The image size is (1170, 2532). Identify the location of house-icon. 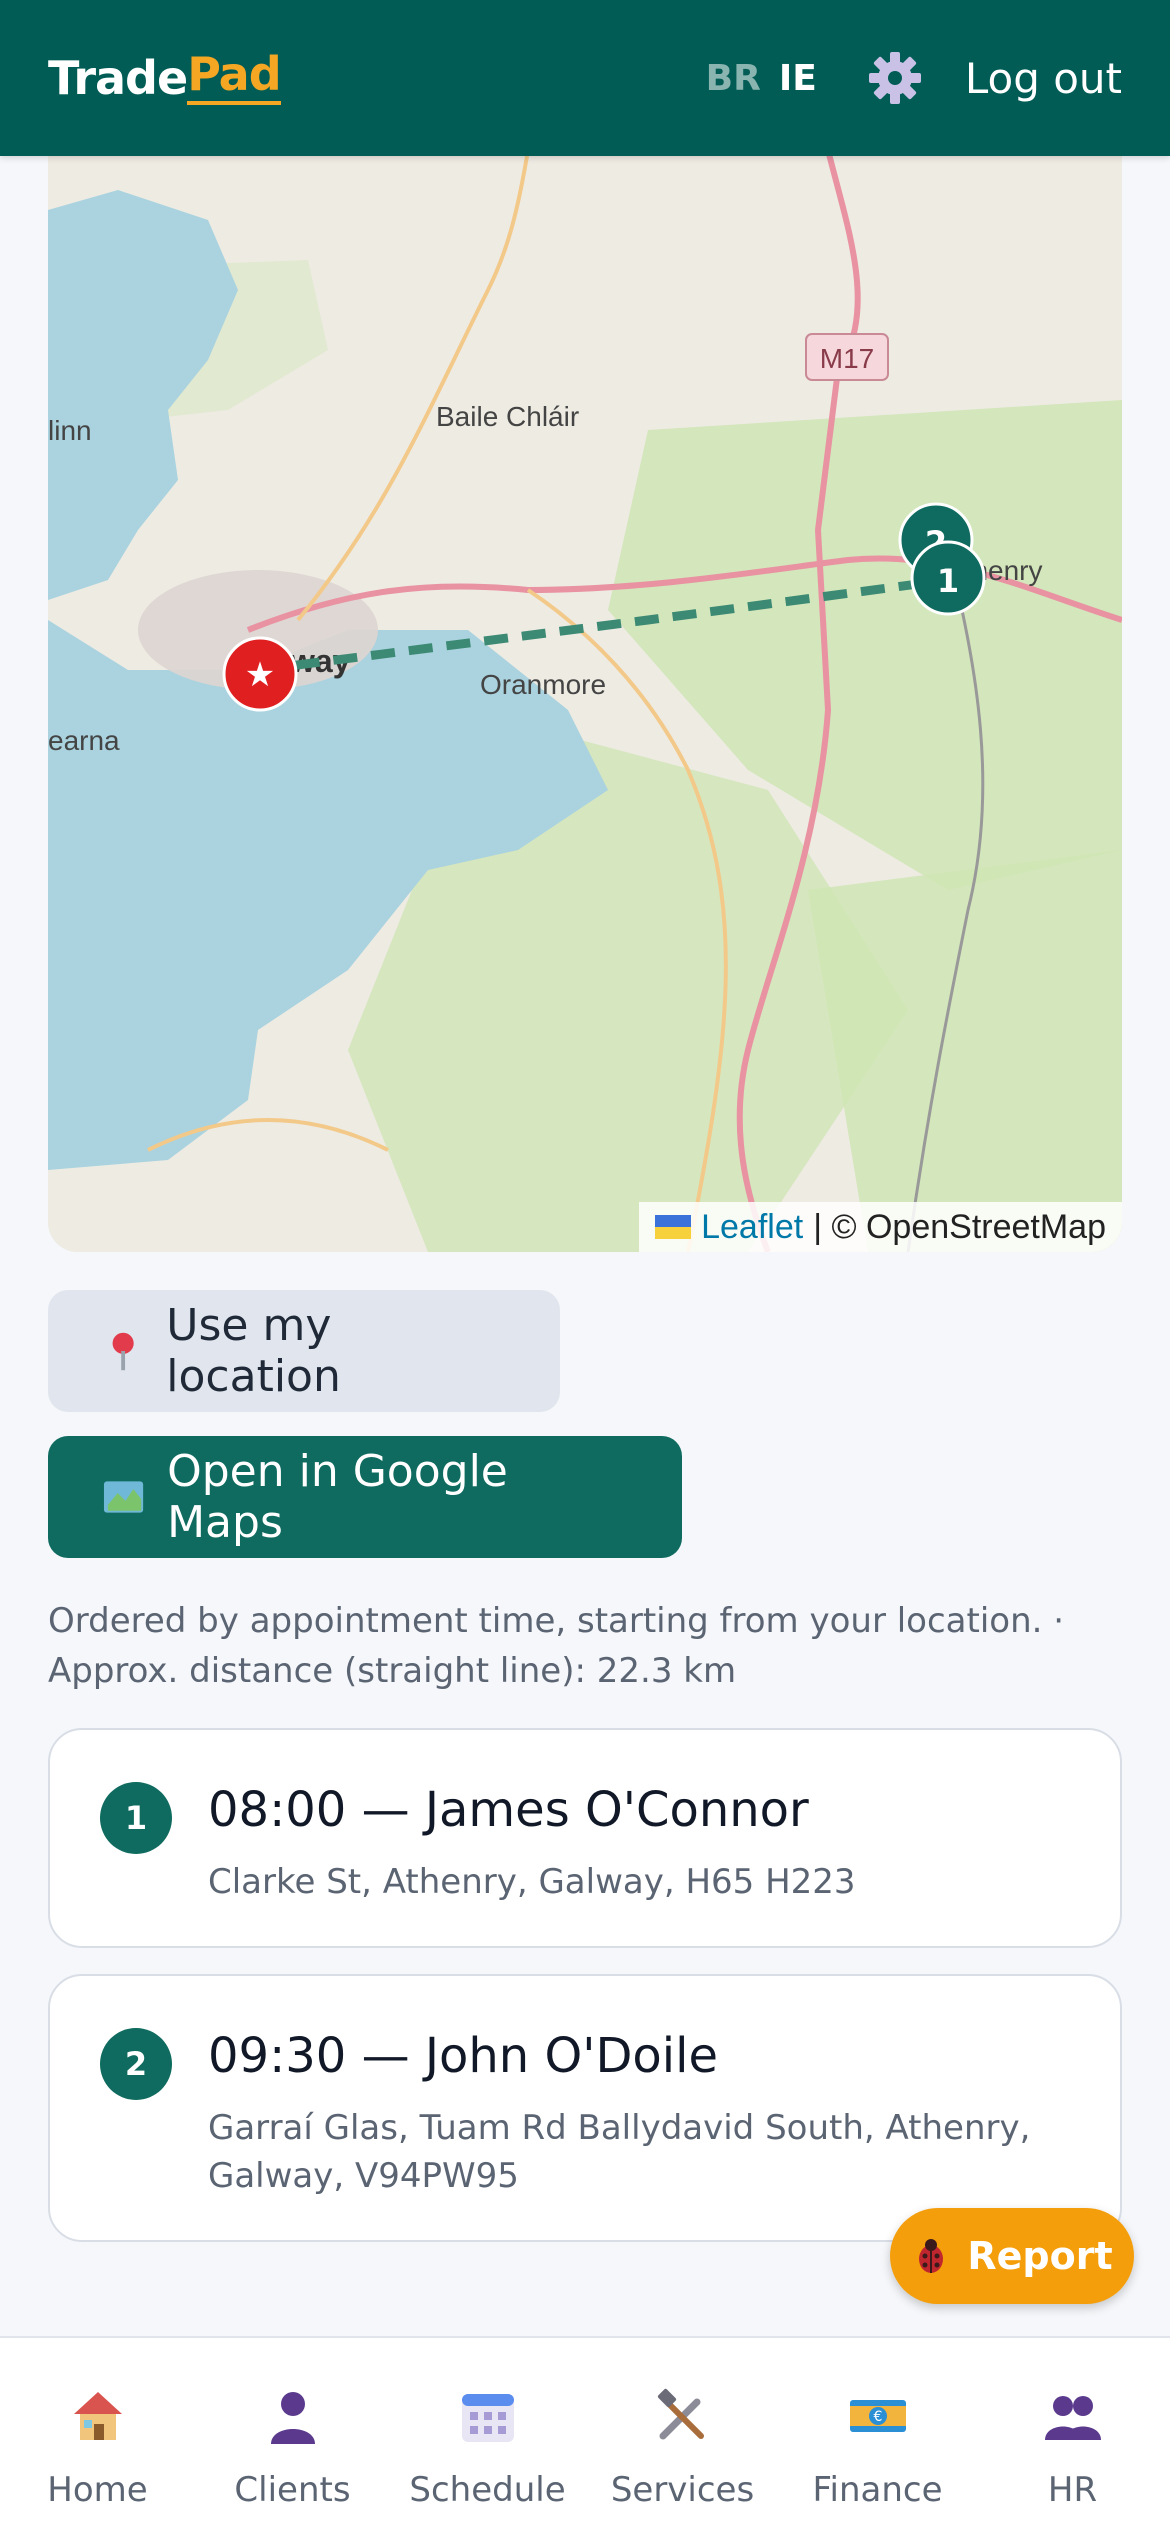
(97, 2416).